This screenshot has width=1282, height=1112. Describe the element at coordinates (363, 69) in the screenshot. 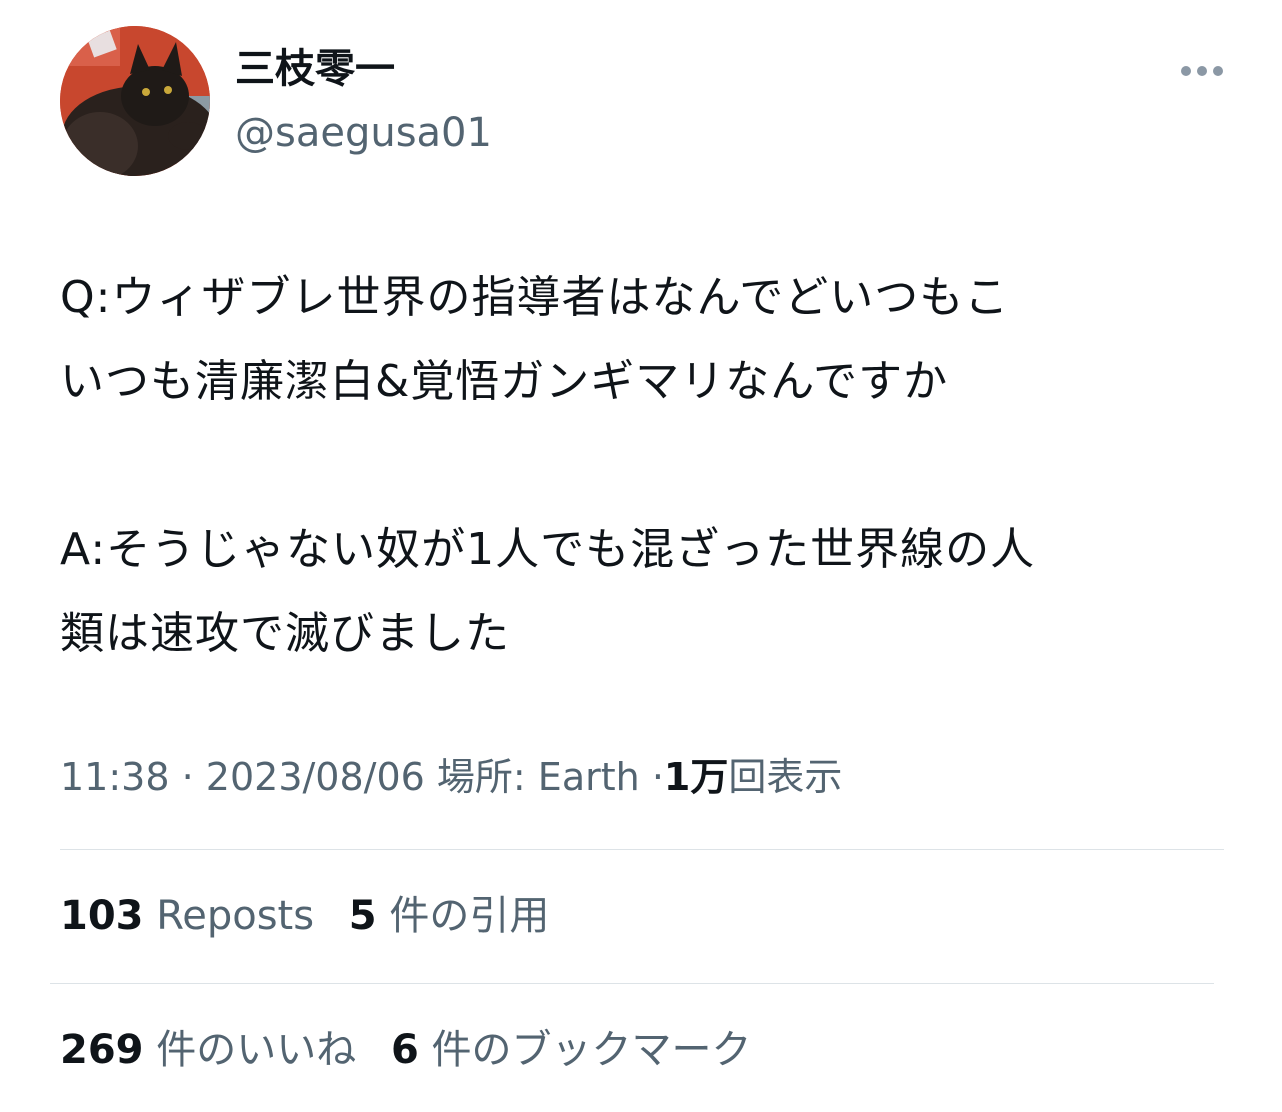

I see `author-display-name: 三枝零一` at that location.